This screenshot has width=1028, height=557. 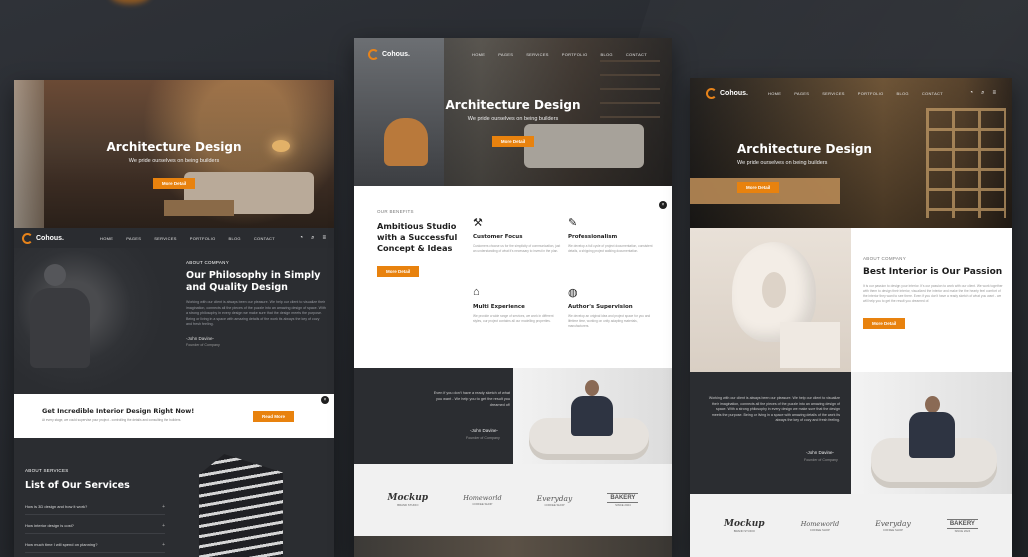 I want to click on vase-photo, so click(x=770, y=300).